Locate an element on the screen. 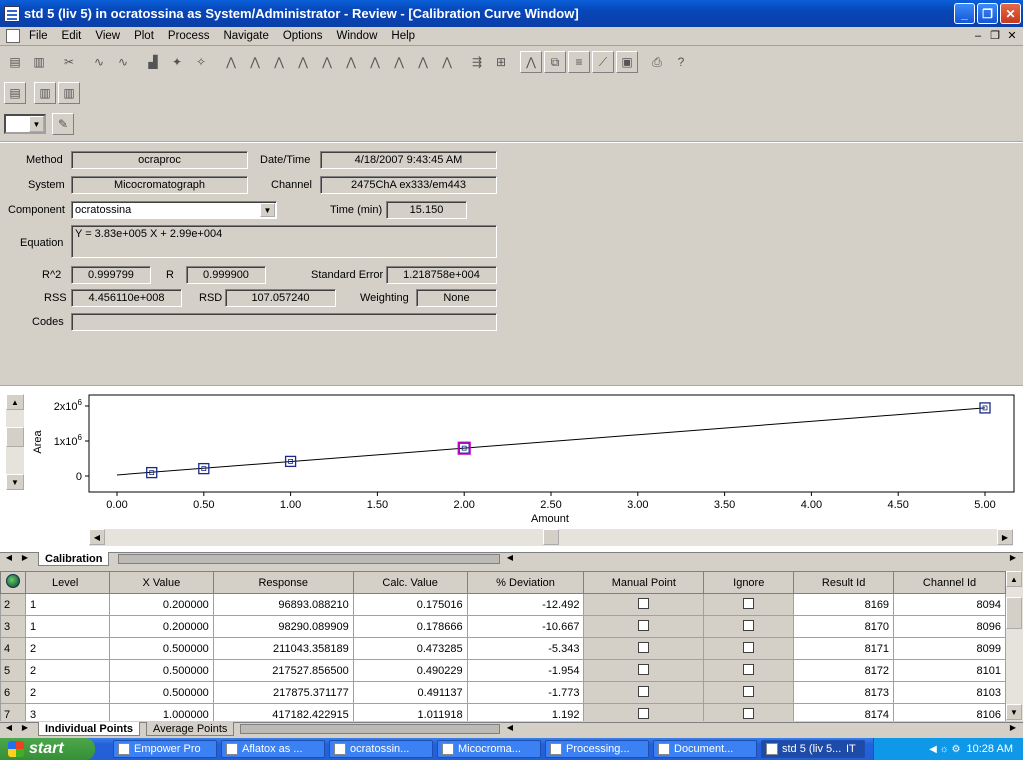 Image resolution: width=1023 pixels, height=760 pixels. col-response: Response is located at coordinates (283, 582).